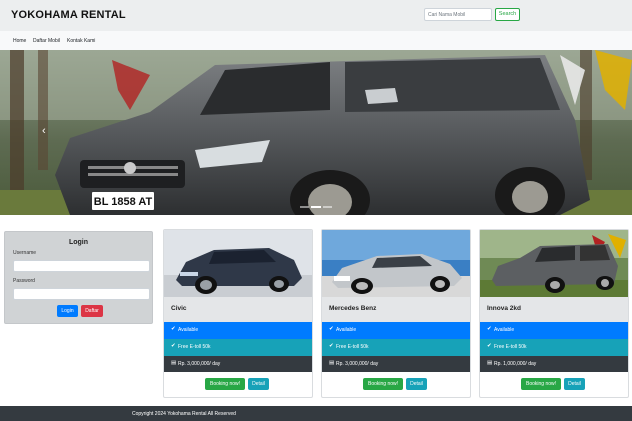 The width and height of the screenshot is (632, 421). I want to click on password-field, so click(81, 294).